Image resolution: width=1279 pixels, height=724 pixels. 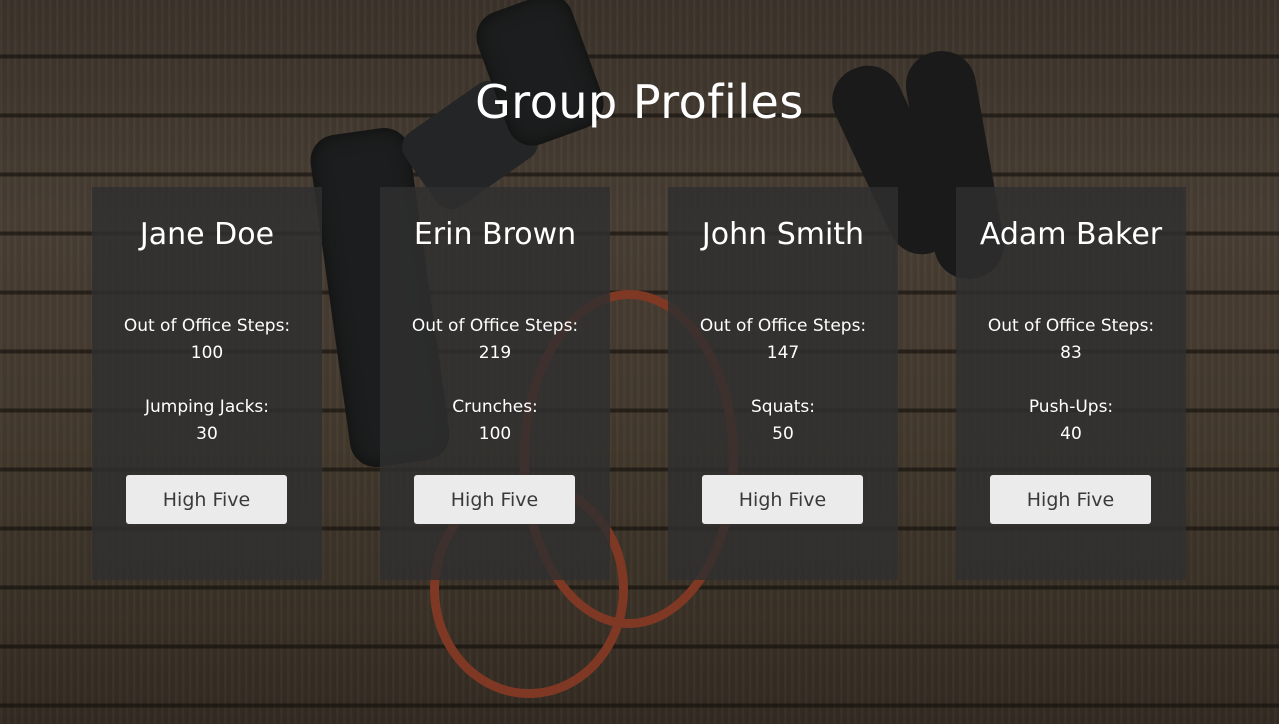 What do you see at coordinates (1071, 353) in the screenshot?
I see `stat-value: 83` at bounding box center [1071, 353].